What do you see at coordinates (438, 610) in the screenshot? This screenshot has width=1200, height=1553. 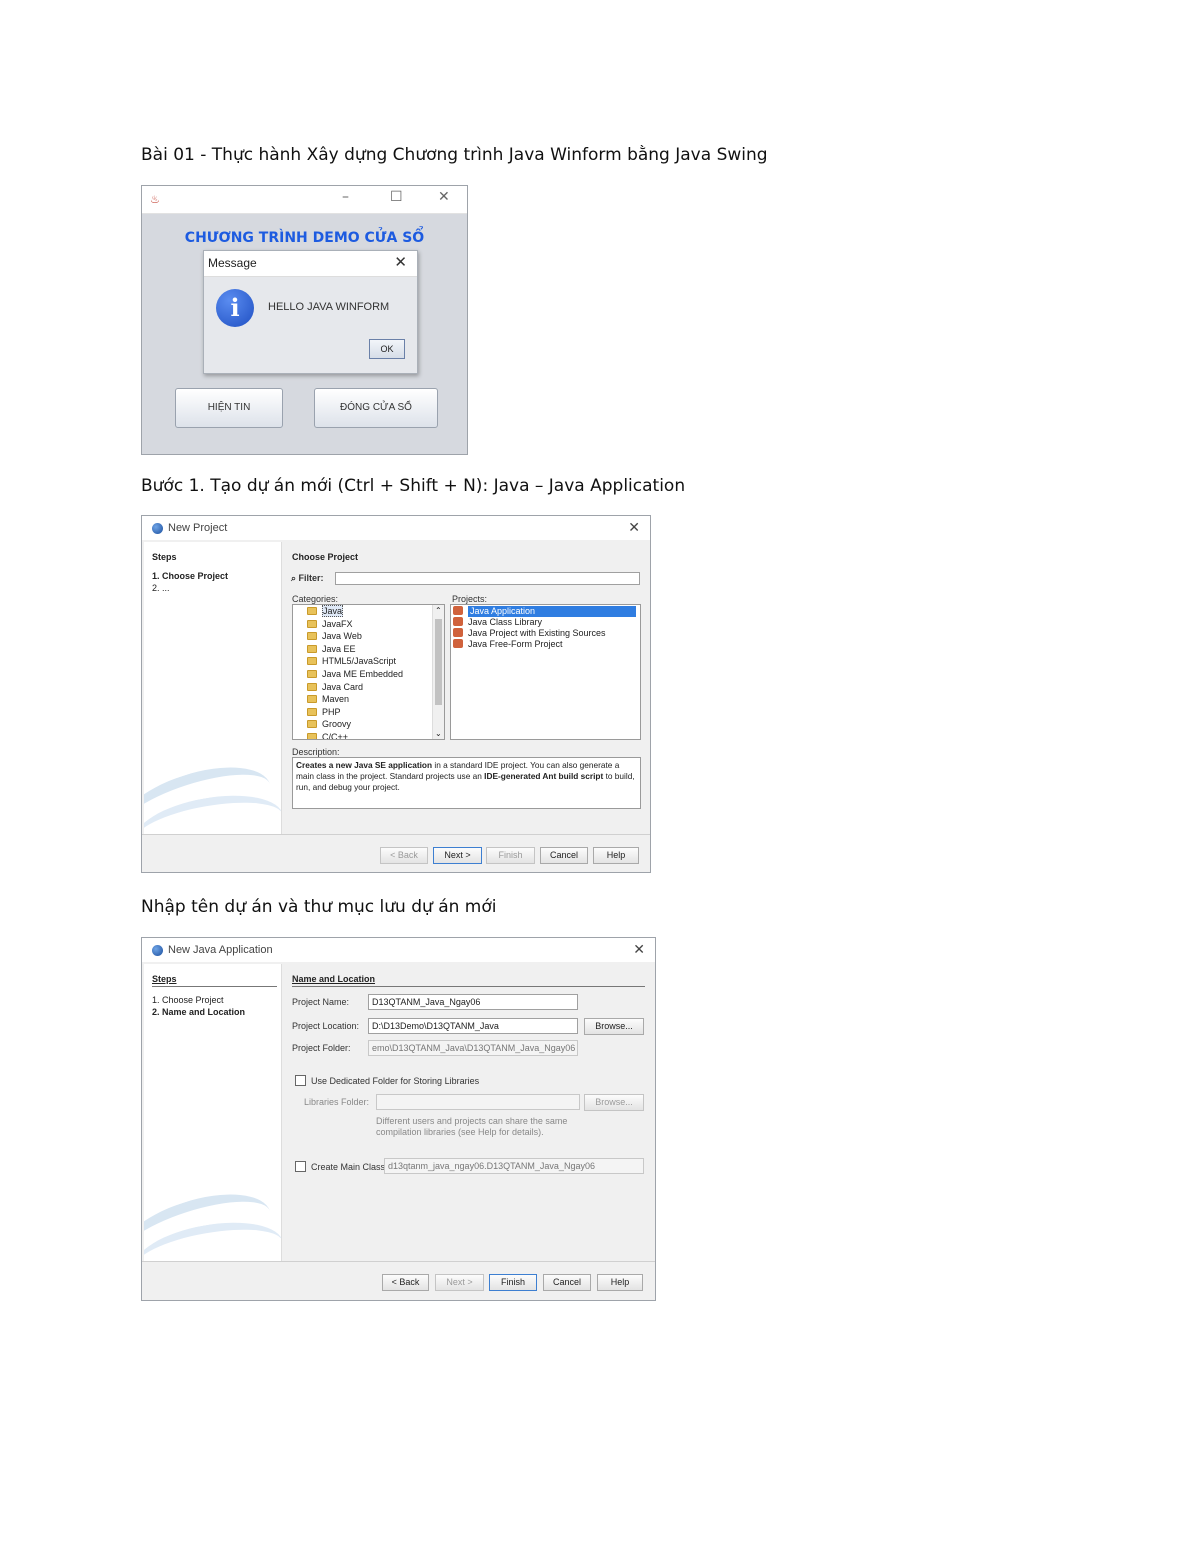 I see `chevron-up-icon: ⌃` at bounding box center [438, 610].